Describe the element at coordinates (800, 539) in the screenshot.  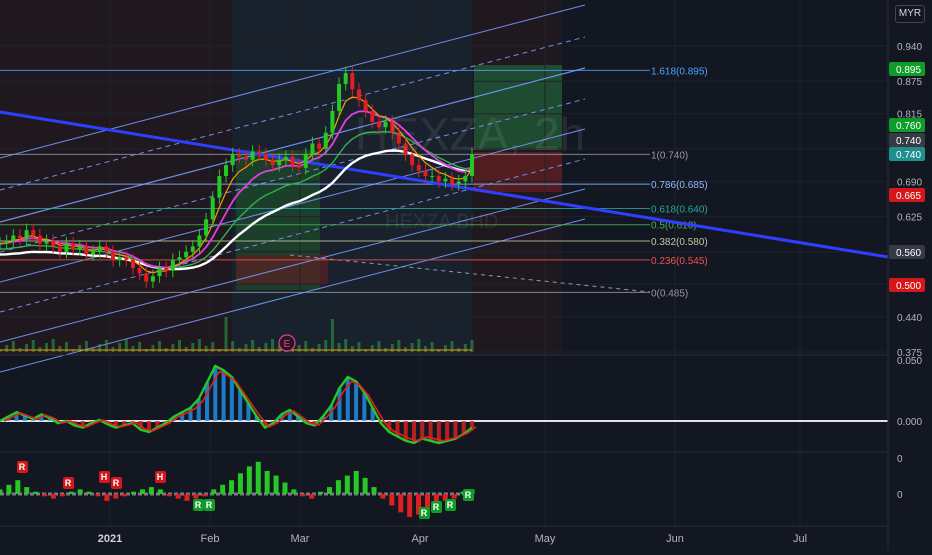
I see `time-tick-label: Jul` at that location.